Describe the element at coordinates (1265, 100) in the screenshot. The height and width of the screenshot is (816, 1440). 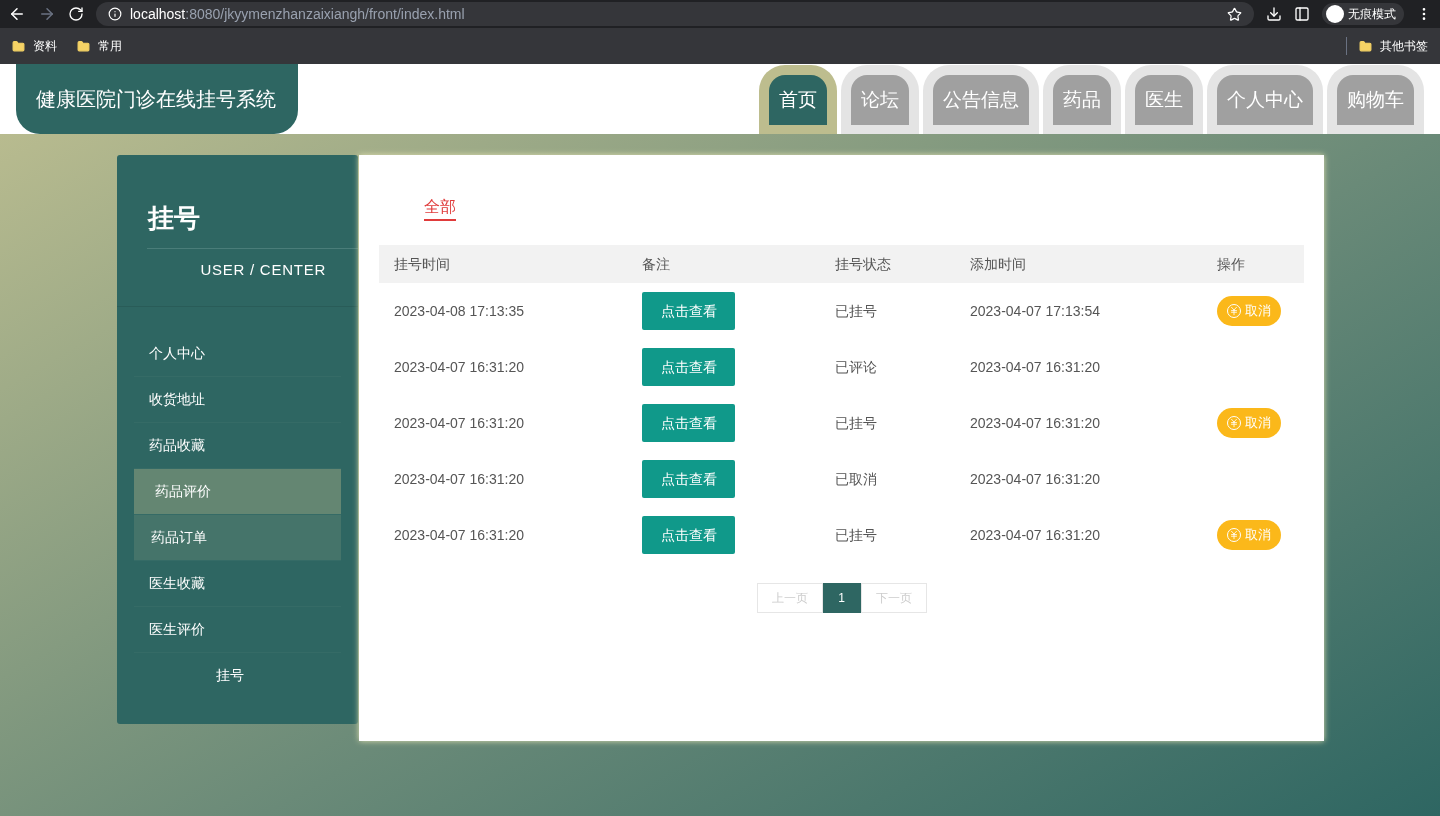
I see `nav-tab: 个人中心` at that location.